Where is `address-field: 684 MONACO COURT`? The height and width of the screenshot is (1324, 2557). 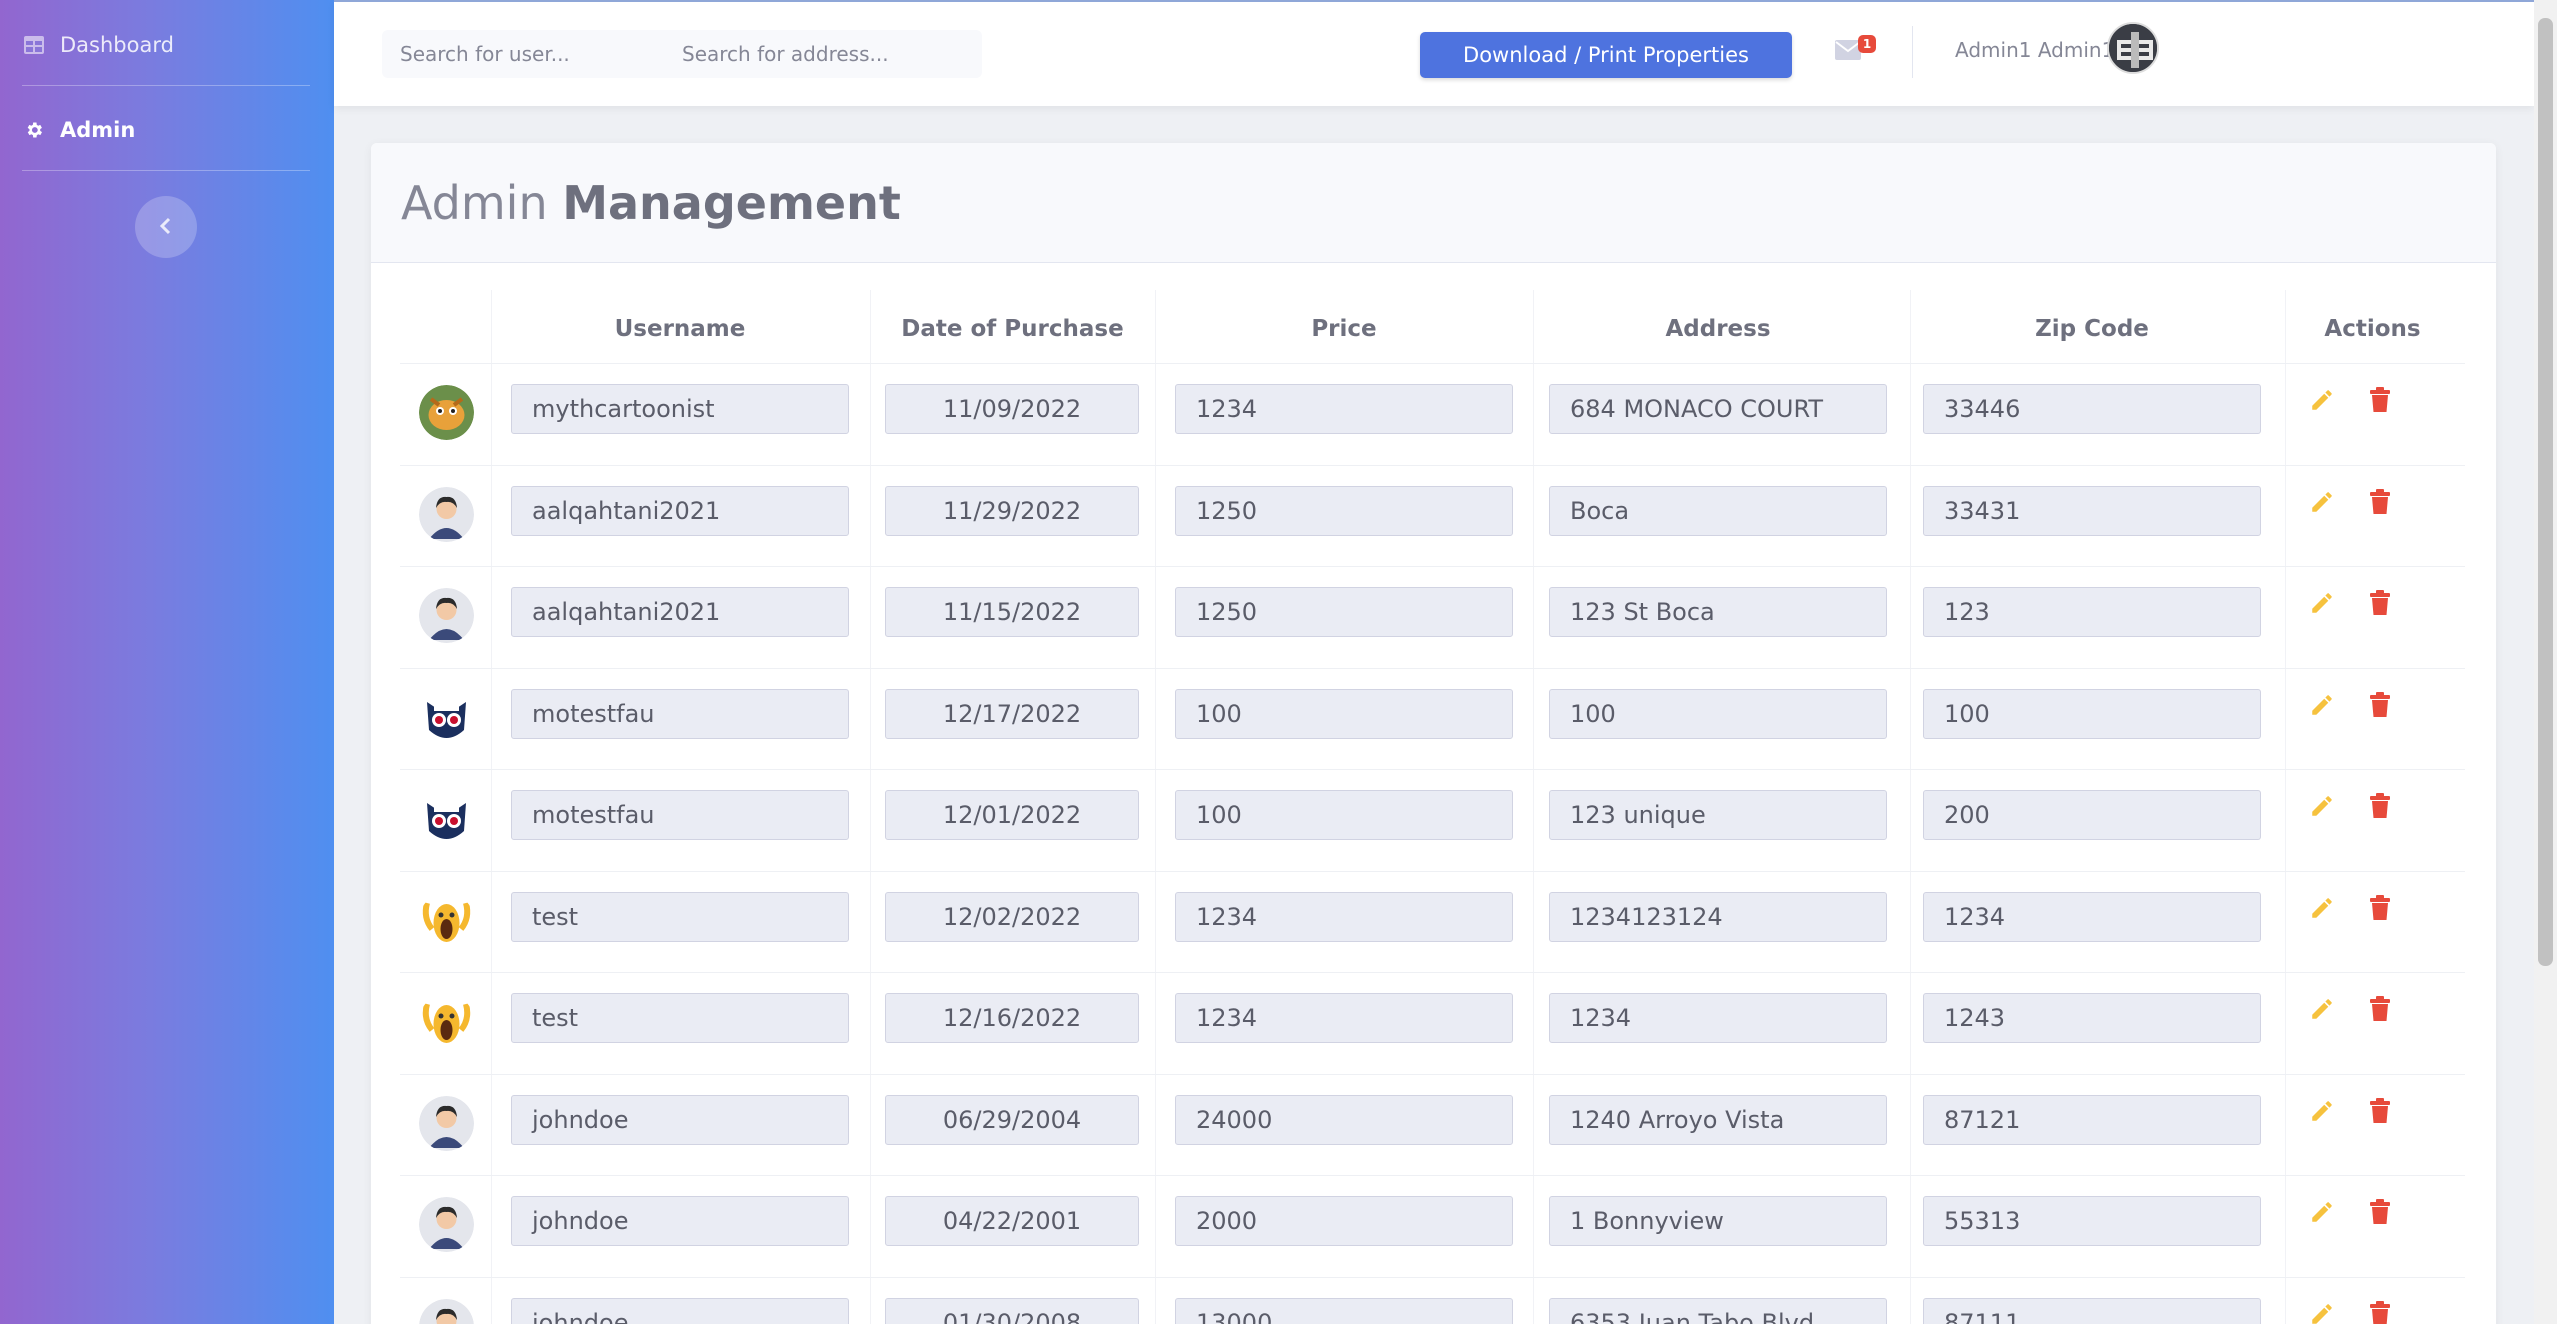
address-field: 684 MONACO COURT is located at coordinates (1718, 409).